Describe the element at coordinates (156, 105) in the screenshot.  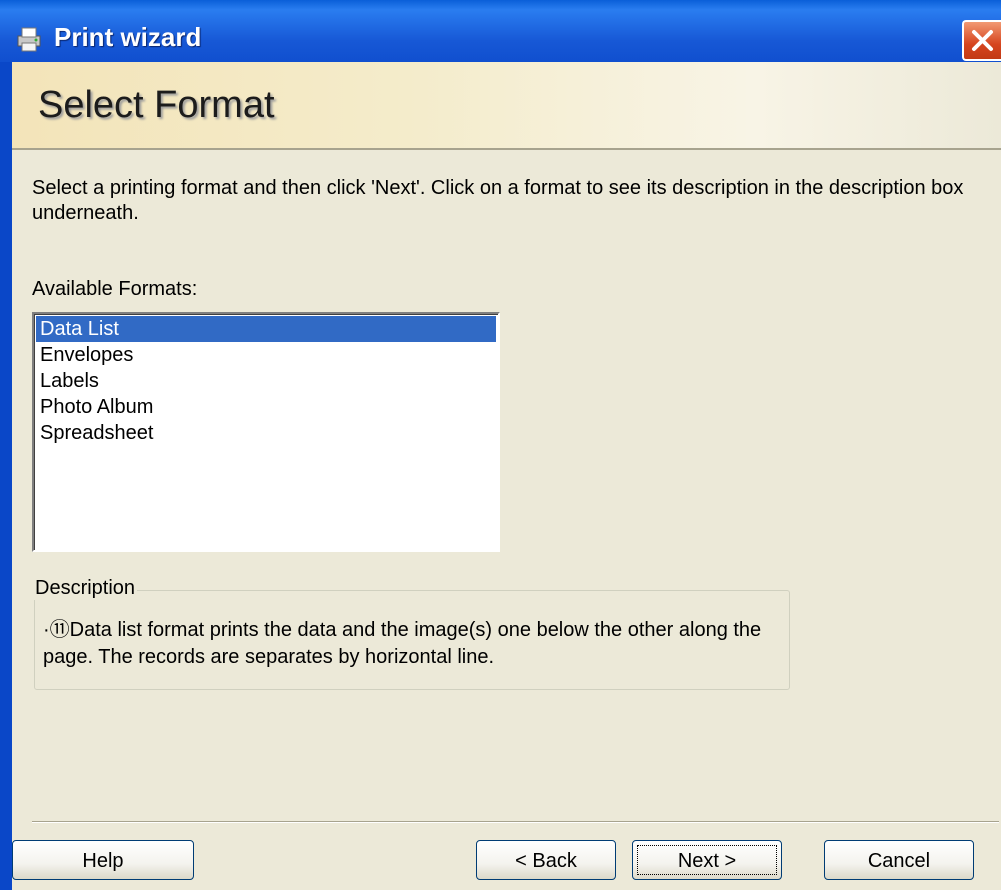
I see `page-title: Select Format` at that location.